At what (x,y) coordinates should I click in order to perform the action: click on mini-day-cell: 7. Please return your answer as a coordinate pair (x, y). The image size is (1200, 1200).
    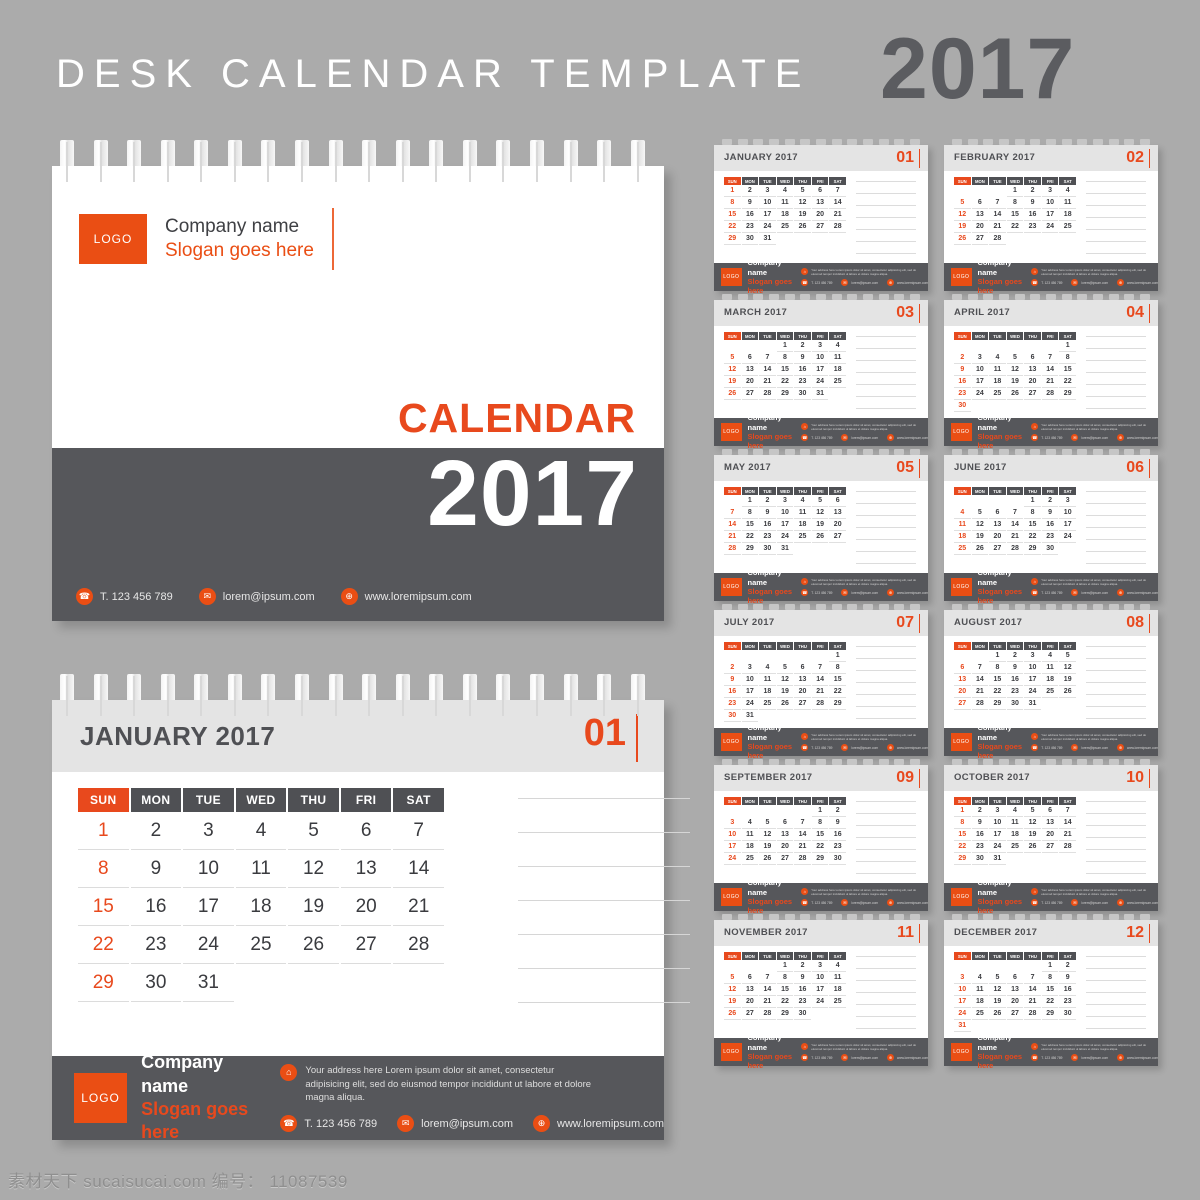
    Looking at the image, I should click on (1015, 513).